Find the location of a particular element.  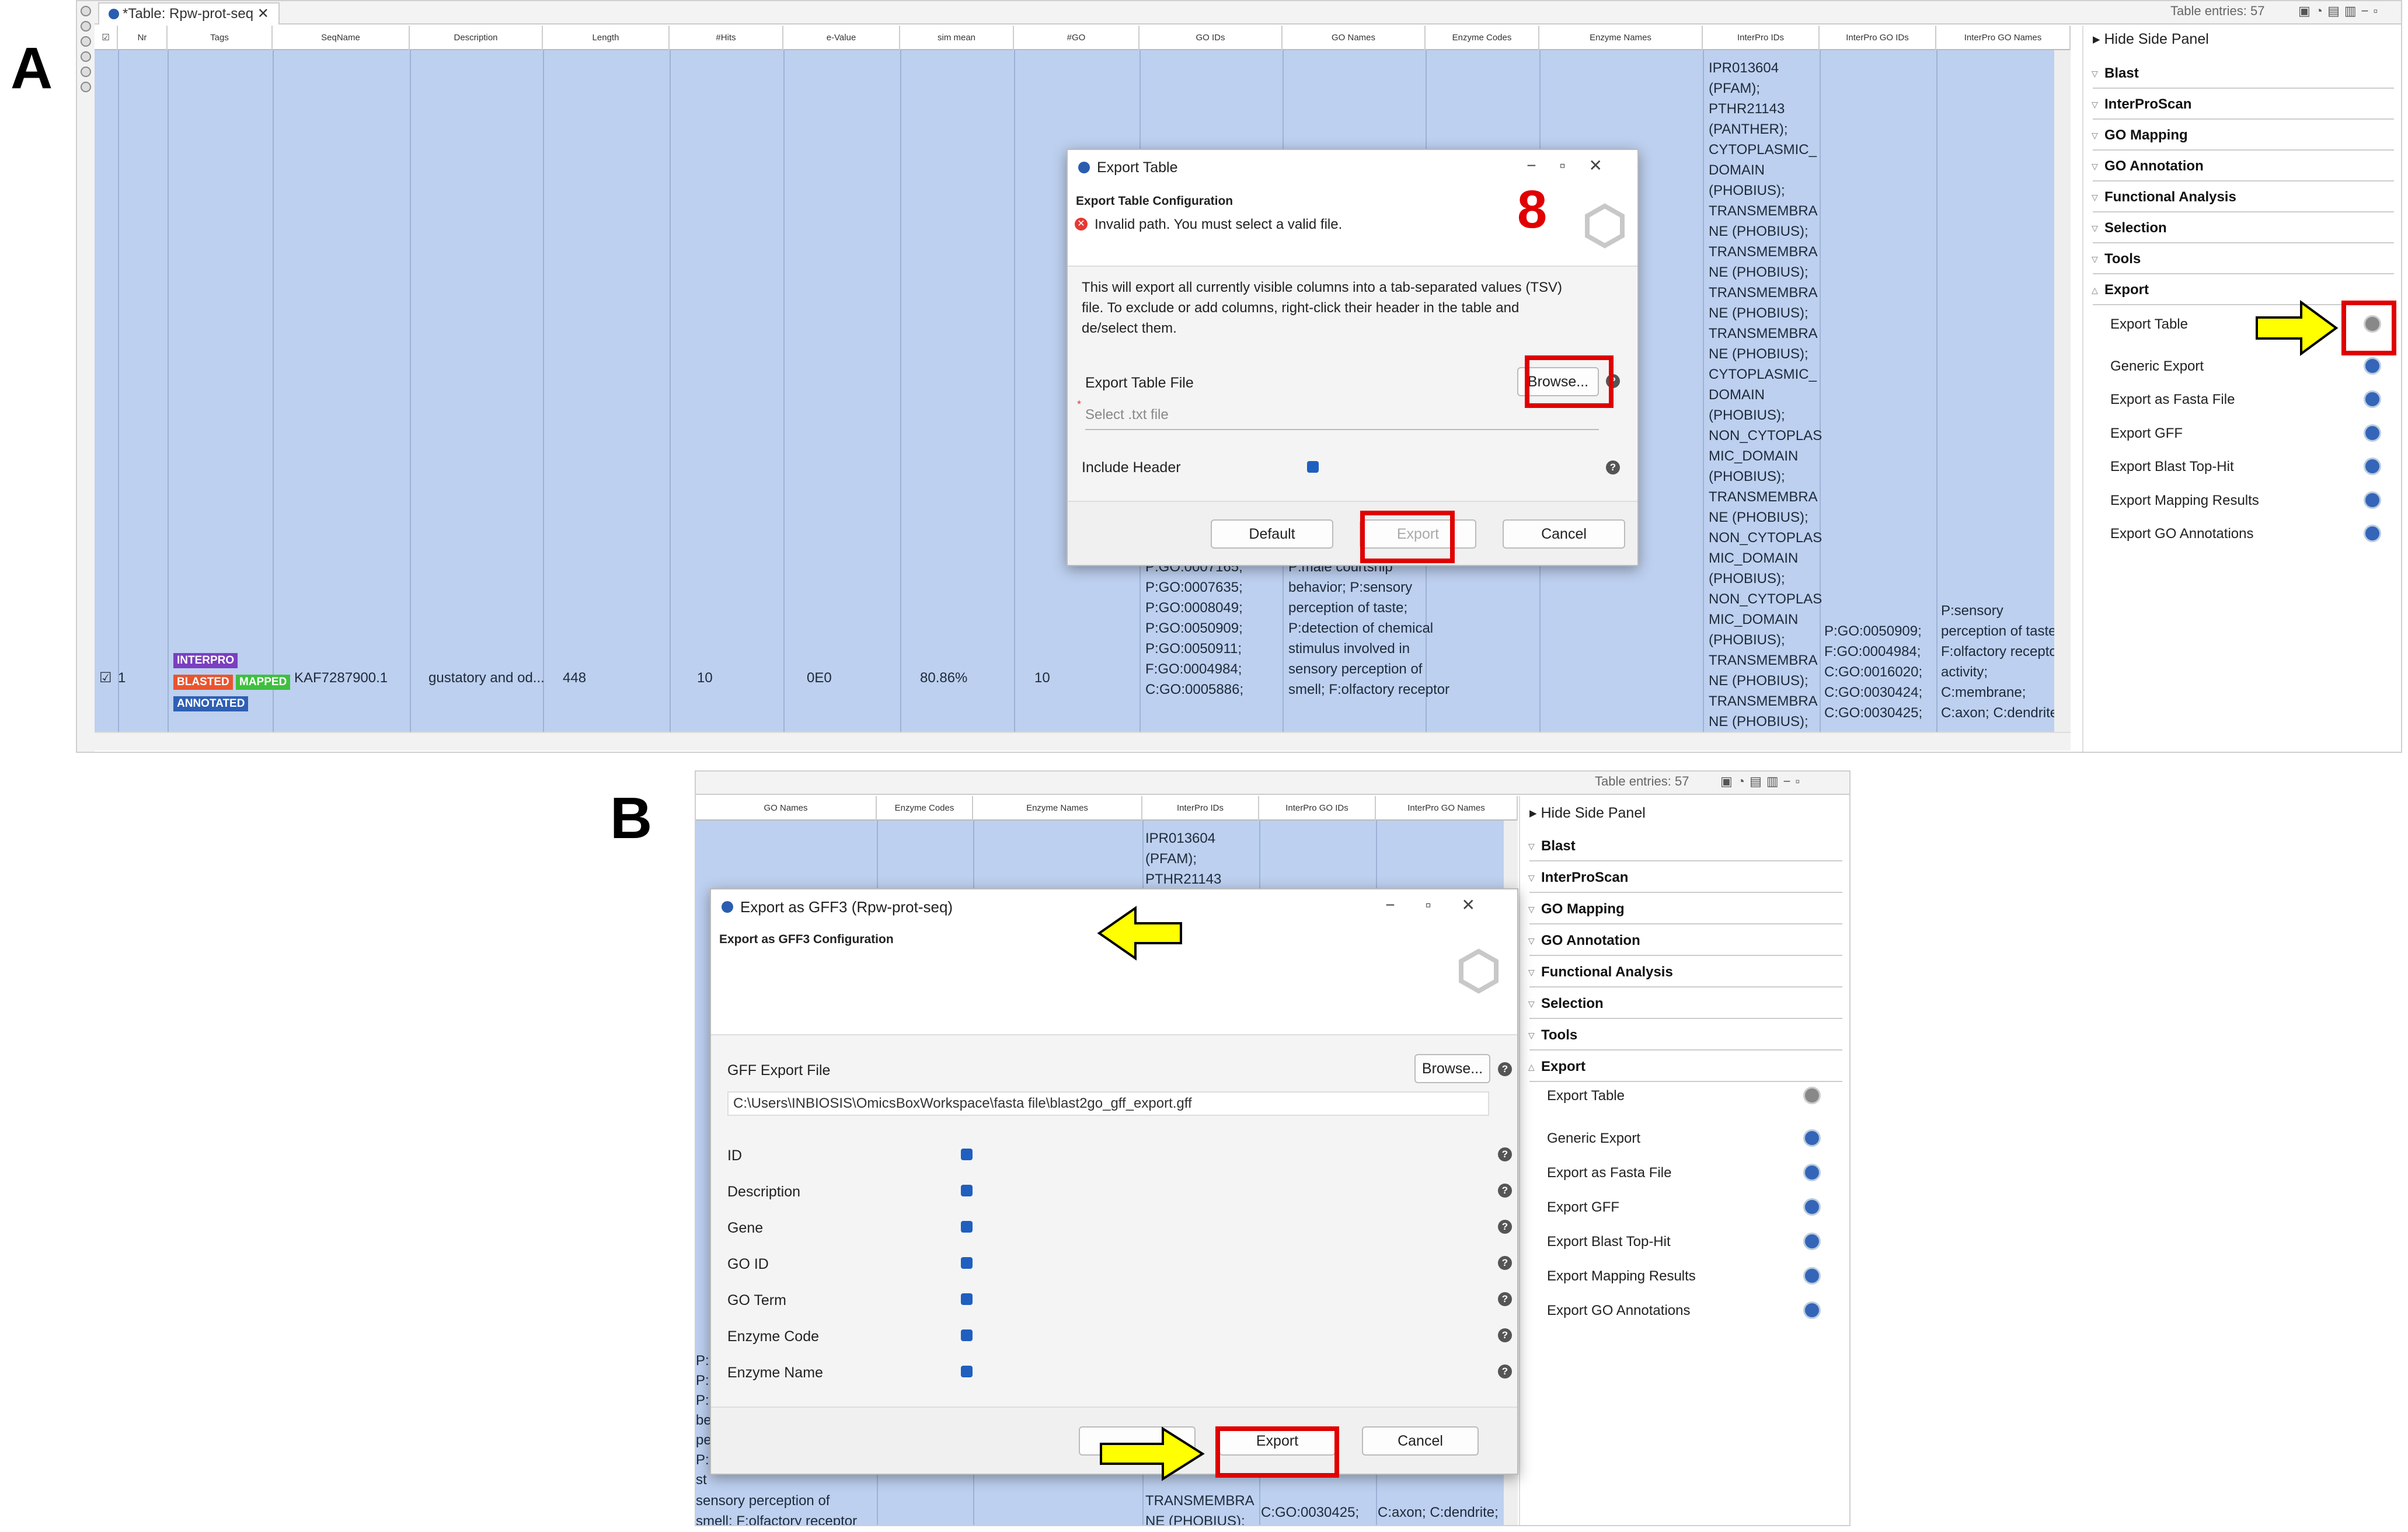

side-section-export: Export is located at coordinates (1685, 1067).